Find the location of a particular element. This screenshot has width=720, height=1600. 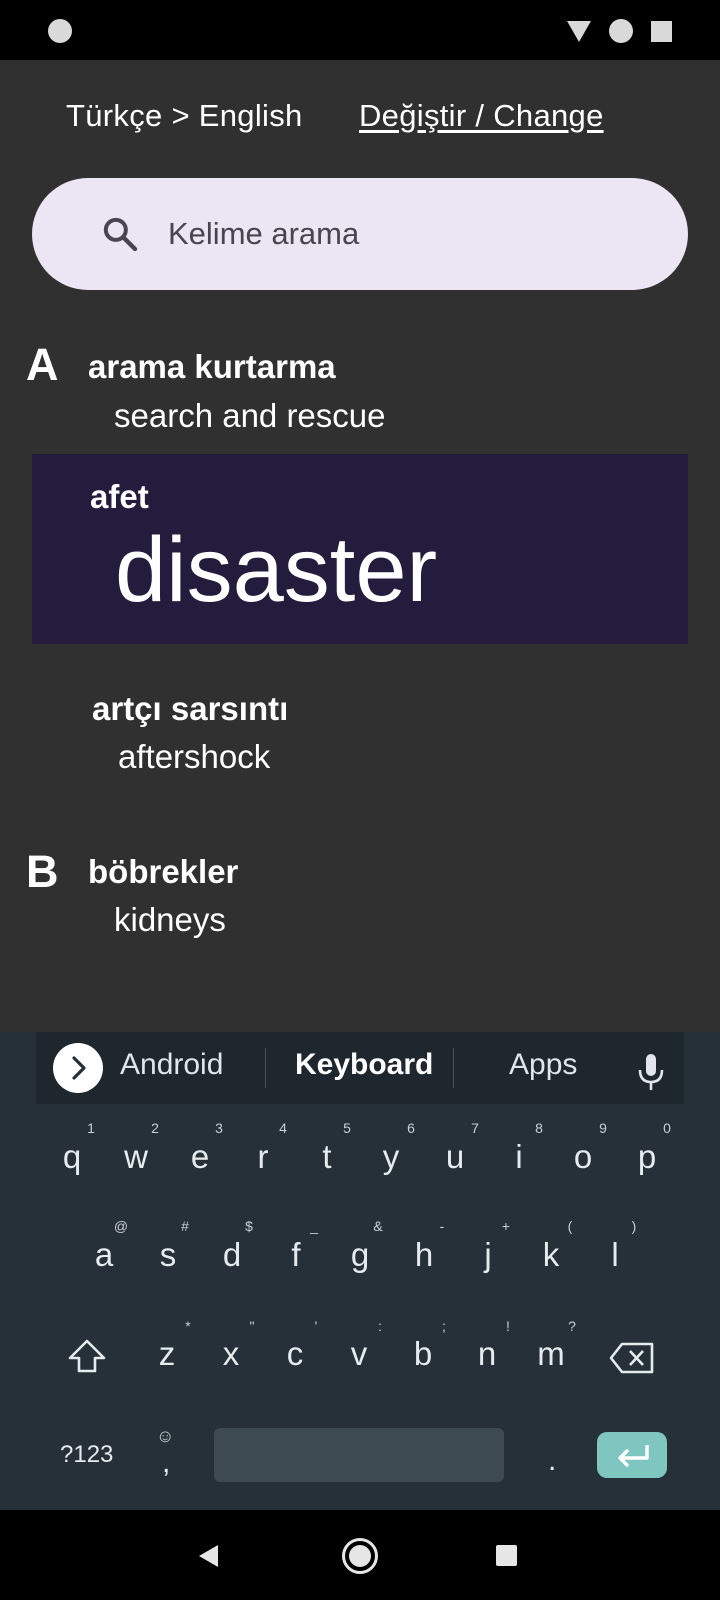

key-hint: $ is located at coordinates (249, 1226).